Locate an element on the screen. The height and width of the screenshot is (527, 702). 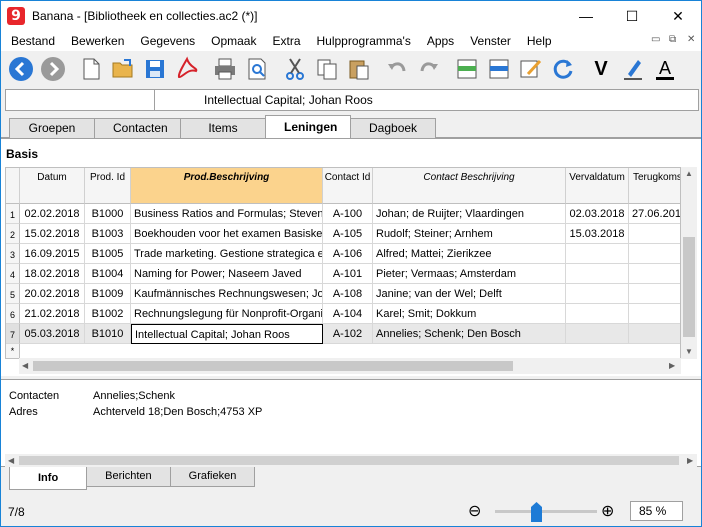
cell-contact-id: A-105 is located at coordinates (348, 234).